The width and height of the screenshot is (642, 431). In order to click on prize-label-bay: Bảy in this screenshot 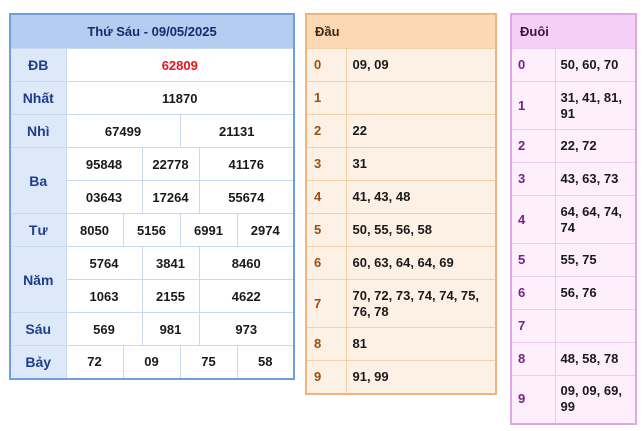, I will do `click(38, 362)`.